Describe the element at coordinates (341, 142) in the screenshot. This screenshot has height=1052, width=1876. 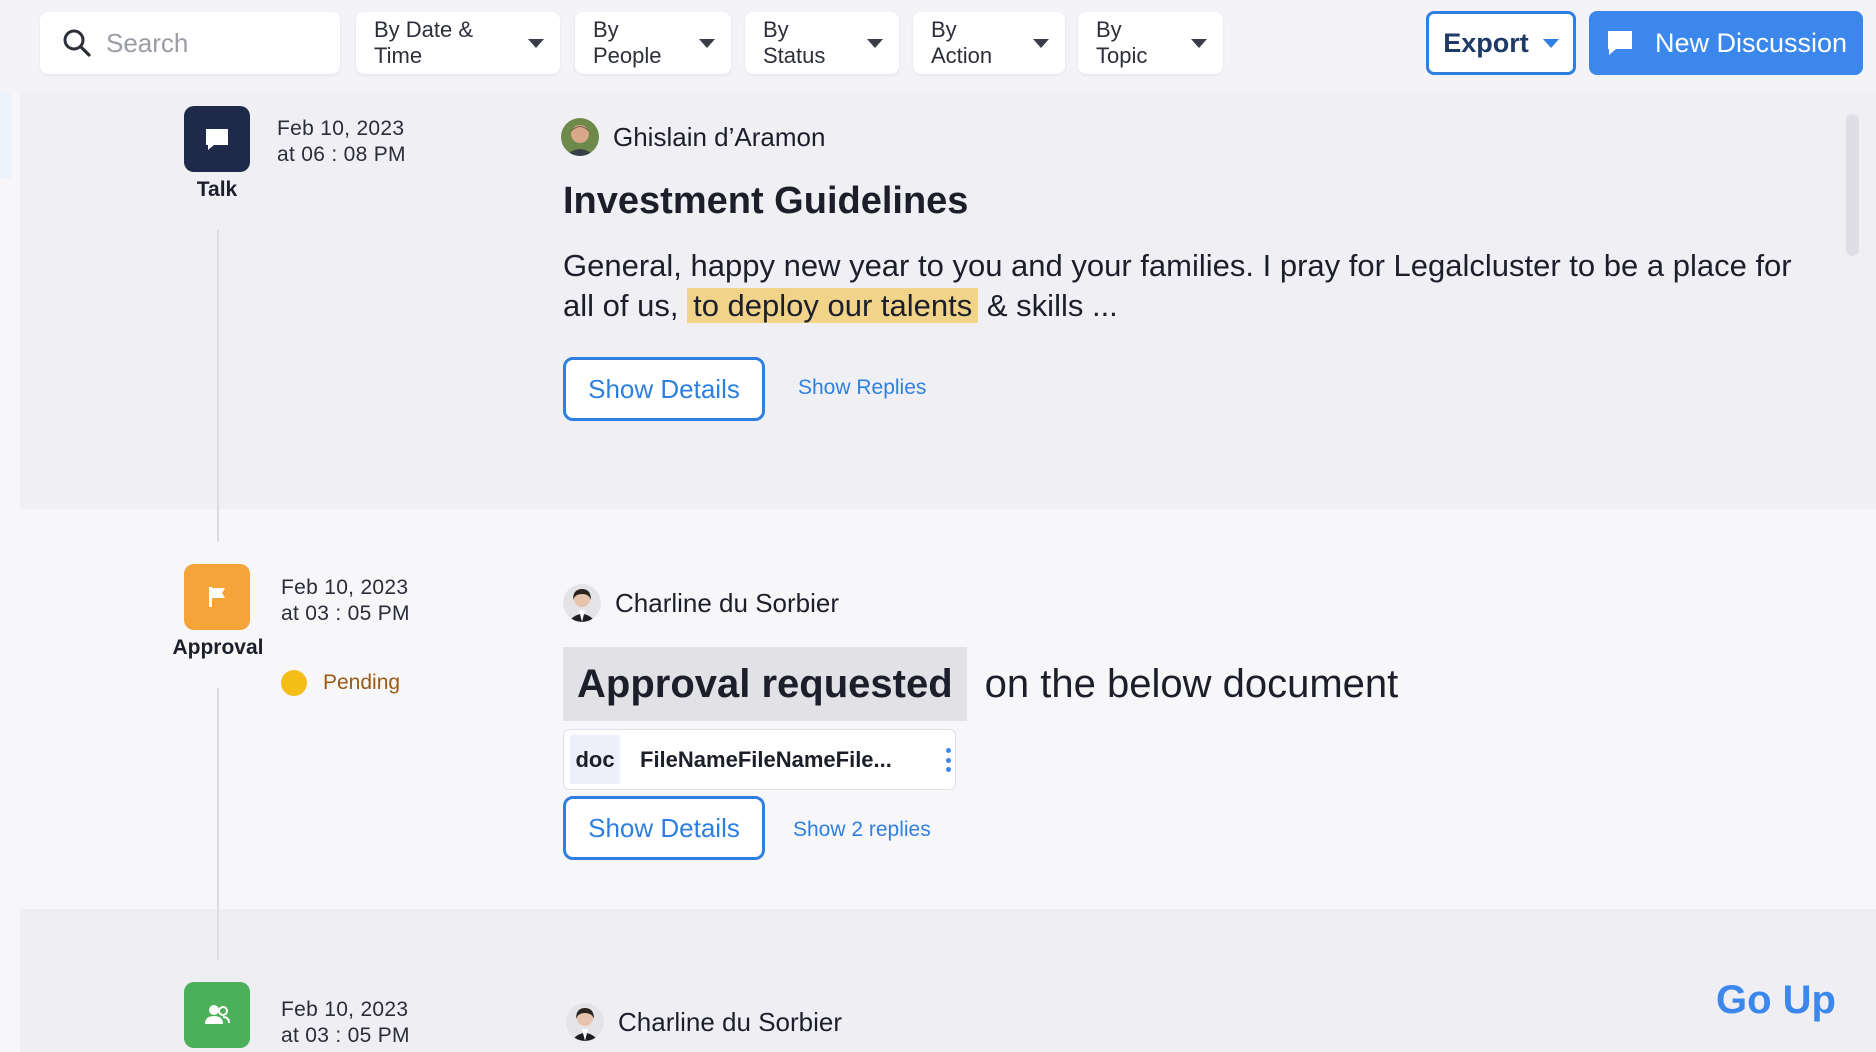
I see `post-date: Feb 10, 2023 at 06 : 08 PM` at that location.